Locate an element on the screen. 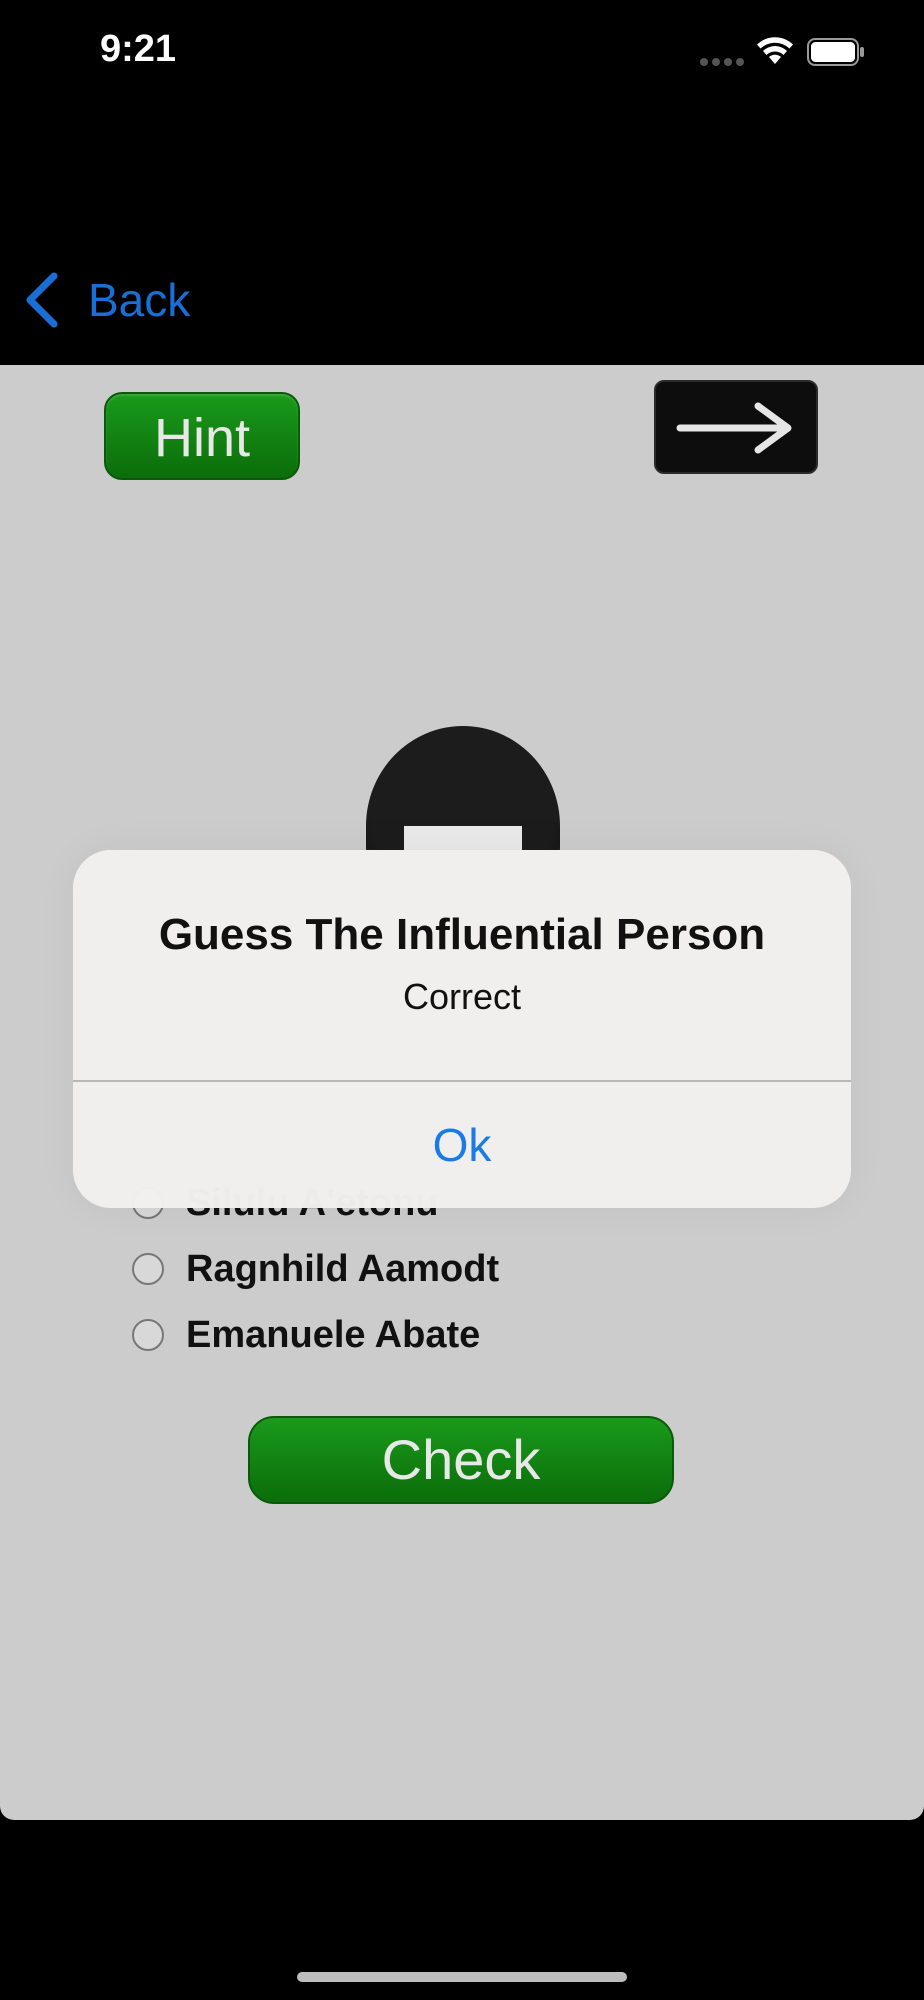  back-label: Back is located at coordinates (139, 300).